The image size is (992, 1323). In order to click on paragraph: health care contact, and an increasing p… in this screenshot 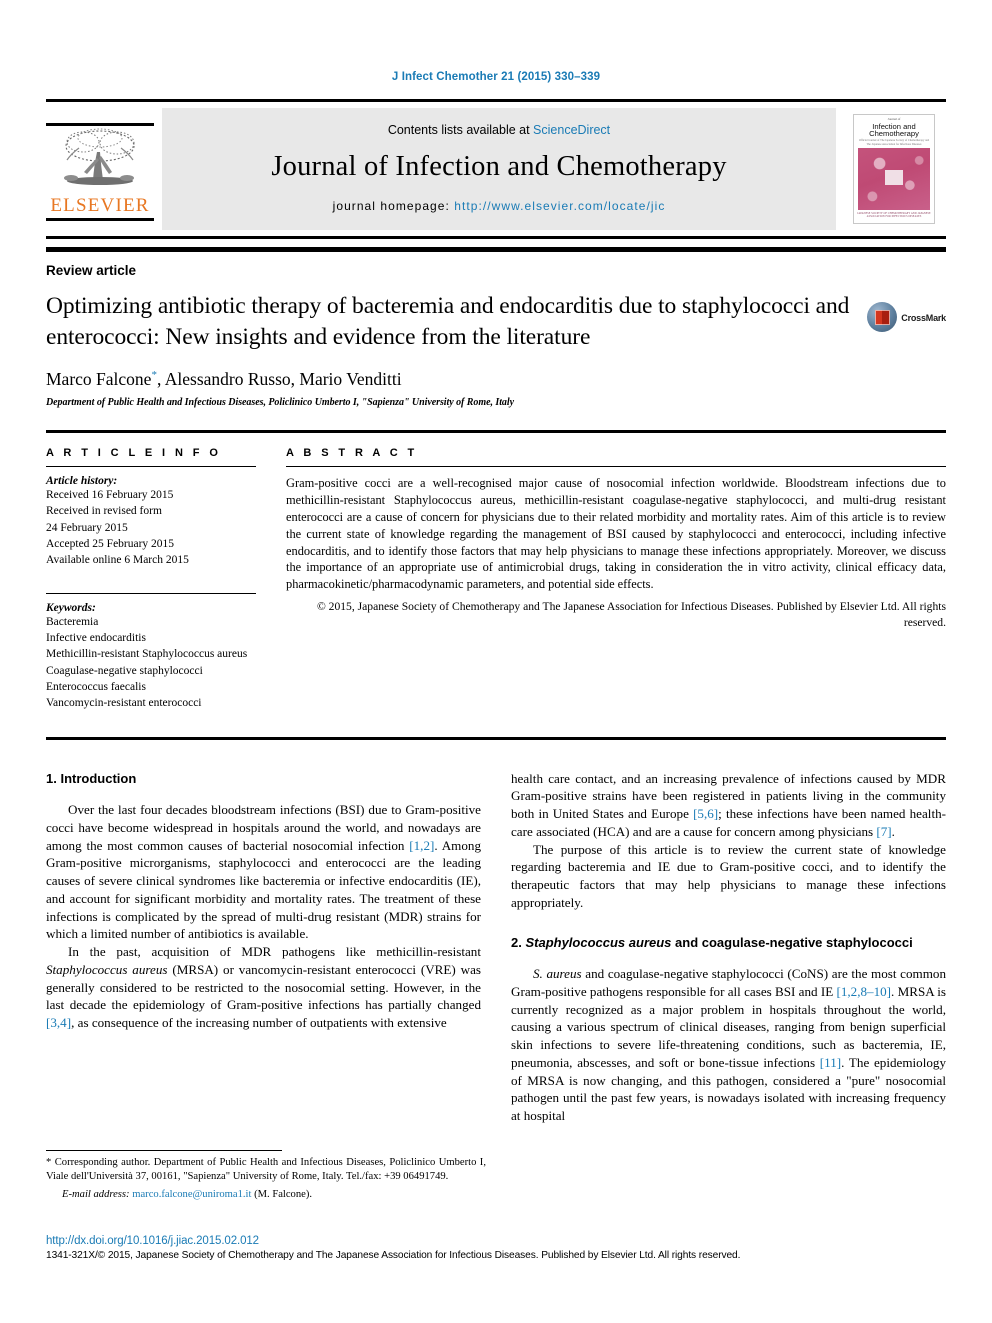, I will do `click(728, 805)`.